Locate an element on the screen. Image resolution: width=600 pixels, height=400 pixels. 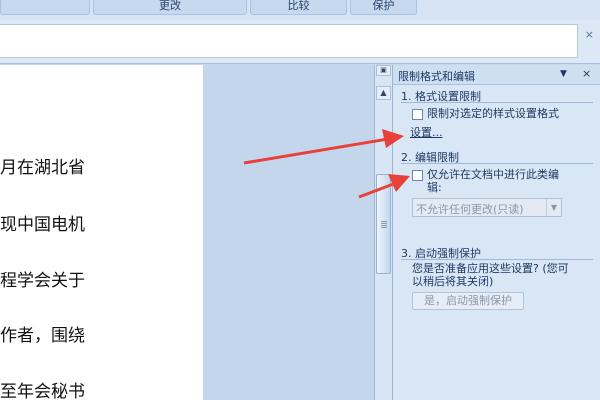
message-bar-field is located at coordinates (289, 41).